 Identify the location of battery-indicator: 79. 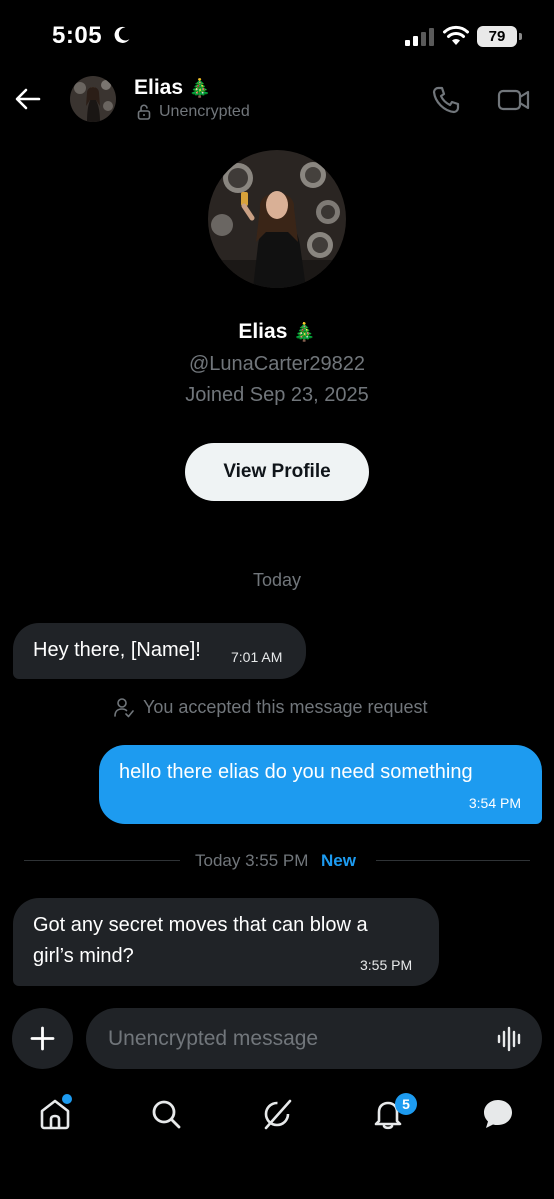
(497, 36).